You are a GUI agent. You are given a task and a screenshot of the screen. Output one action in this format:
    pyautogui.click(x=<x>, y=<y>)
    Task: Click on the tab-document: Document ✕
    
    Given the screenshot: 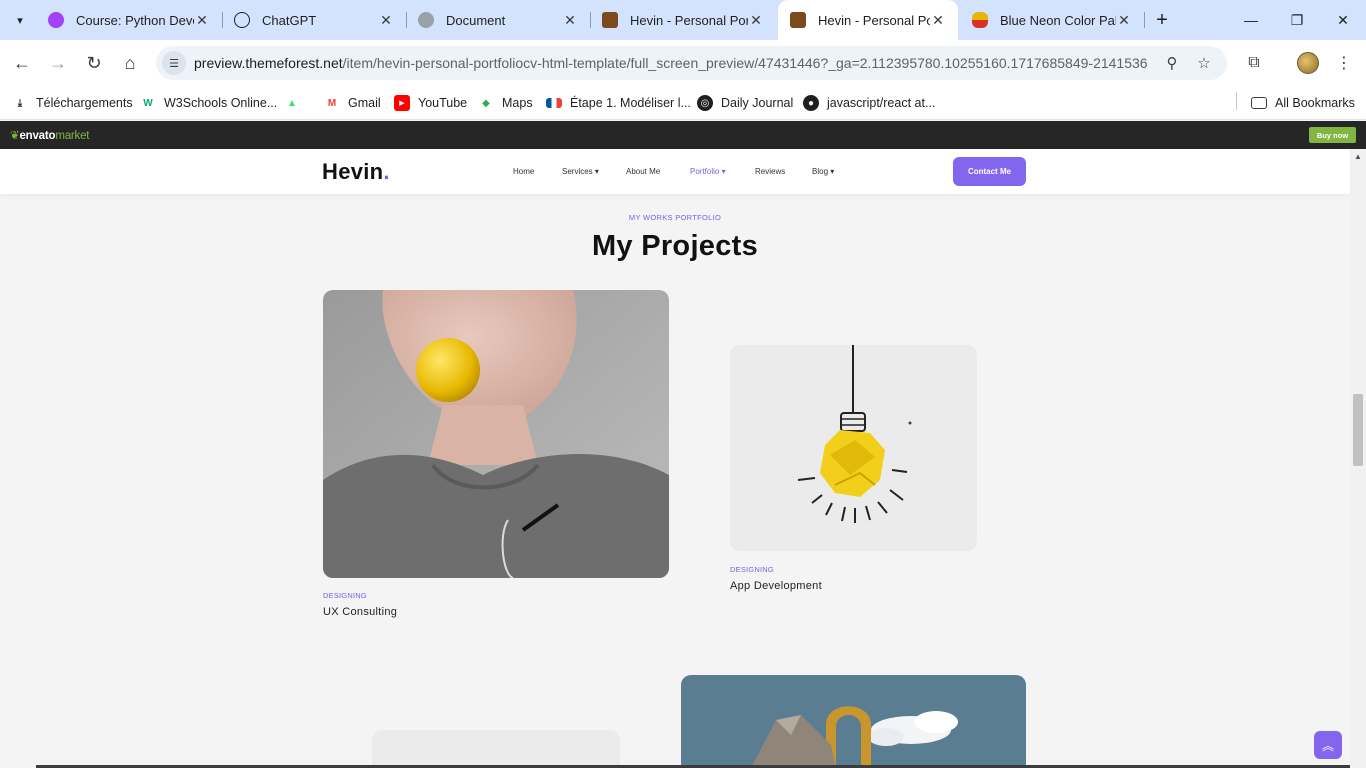 What is the action you would take?
    pyautogui.click(x=498, y=20)
    